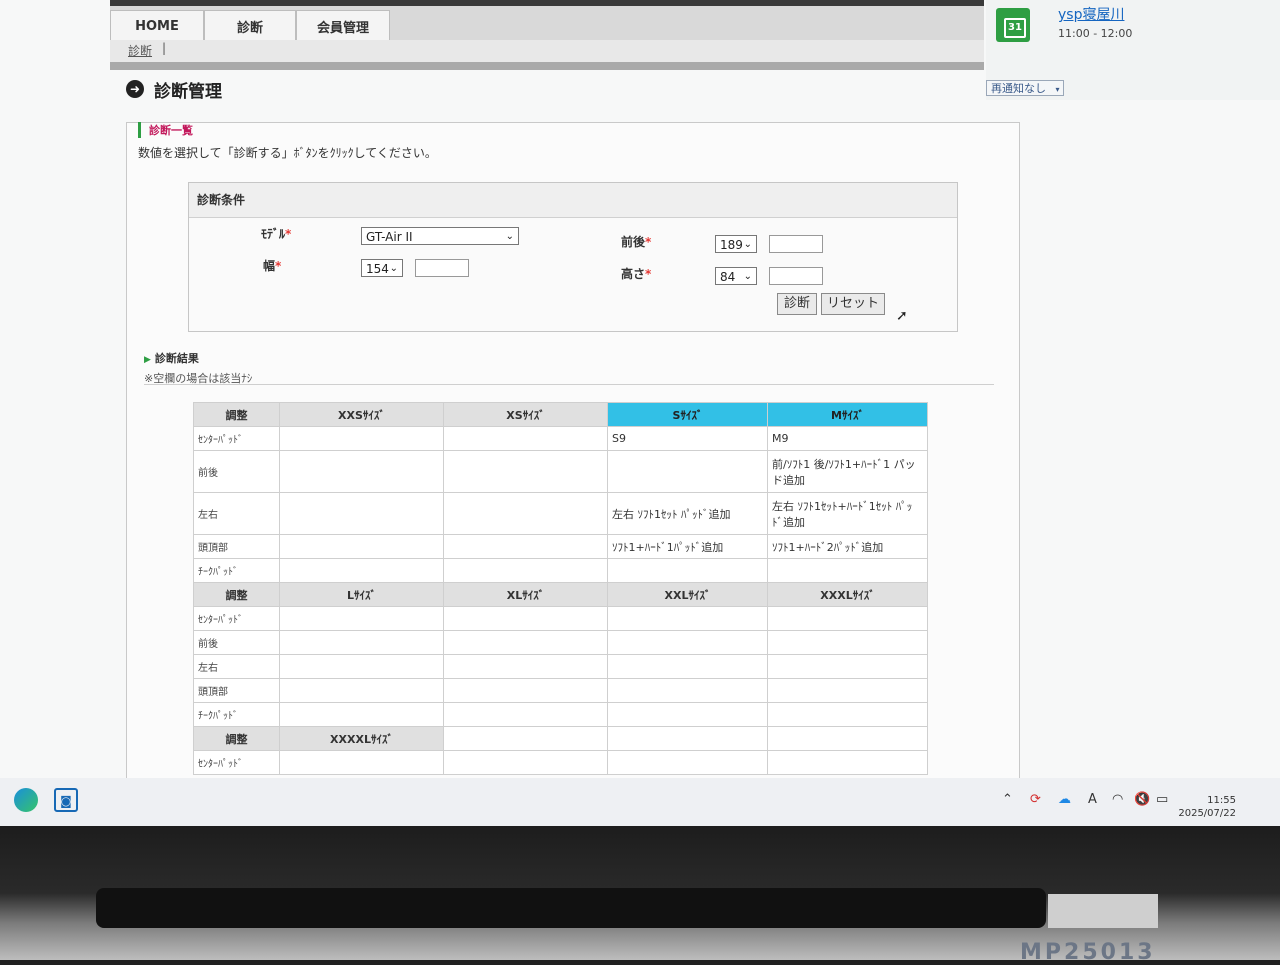 The image size is (1280, 965). I want to click on column-header: XSｻｲｽﾞ, so click(525, 414).